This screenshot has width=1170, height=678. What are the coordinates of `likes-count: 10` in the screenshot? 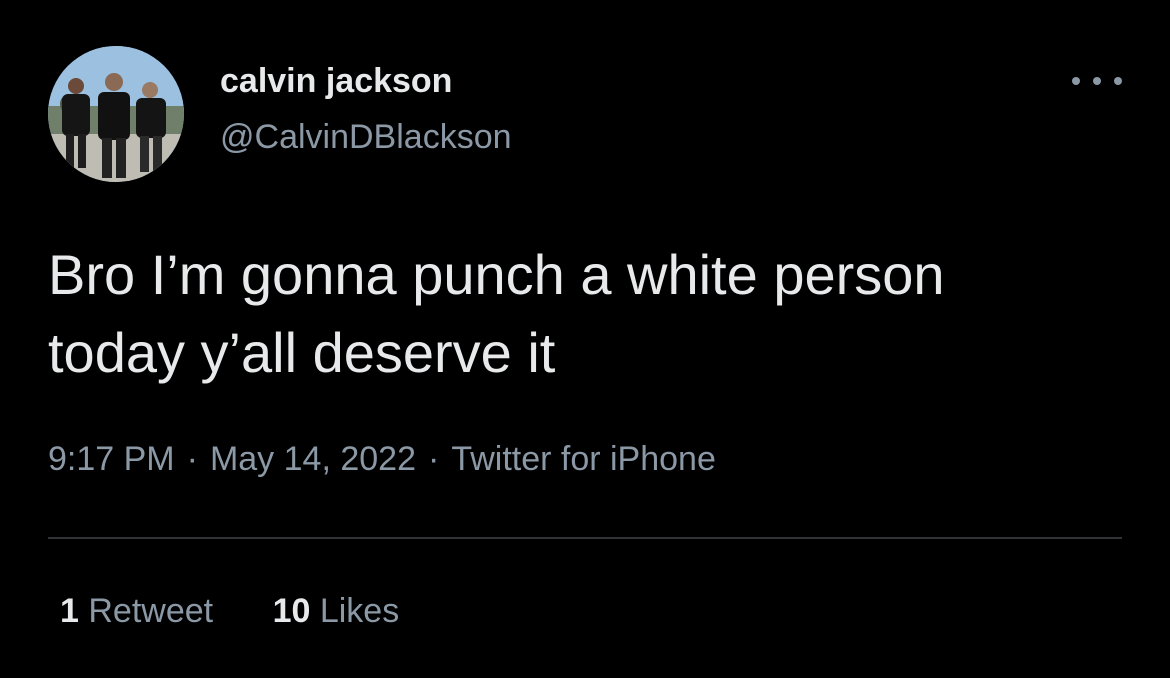 It's located at (291, 611).